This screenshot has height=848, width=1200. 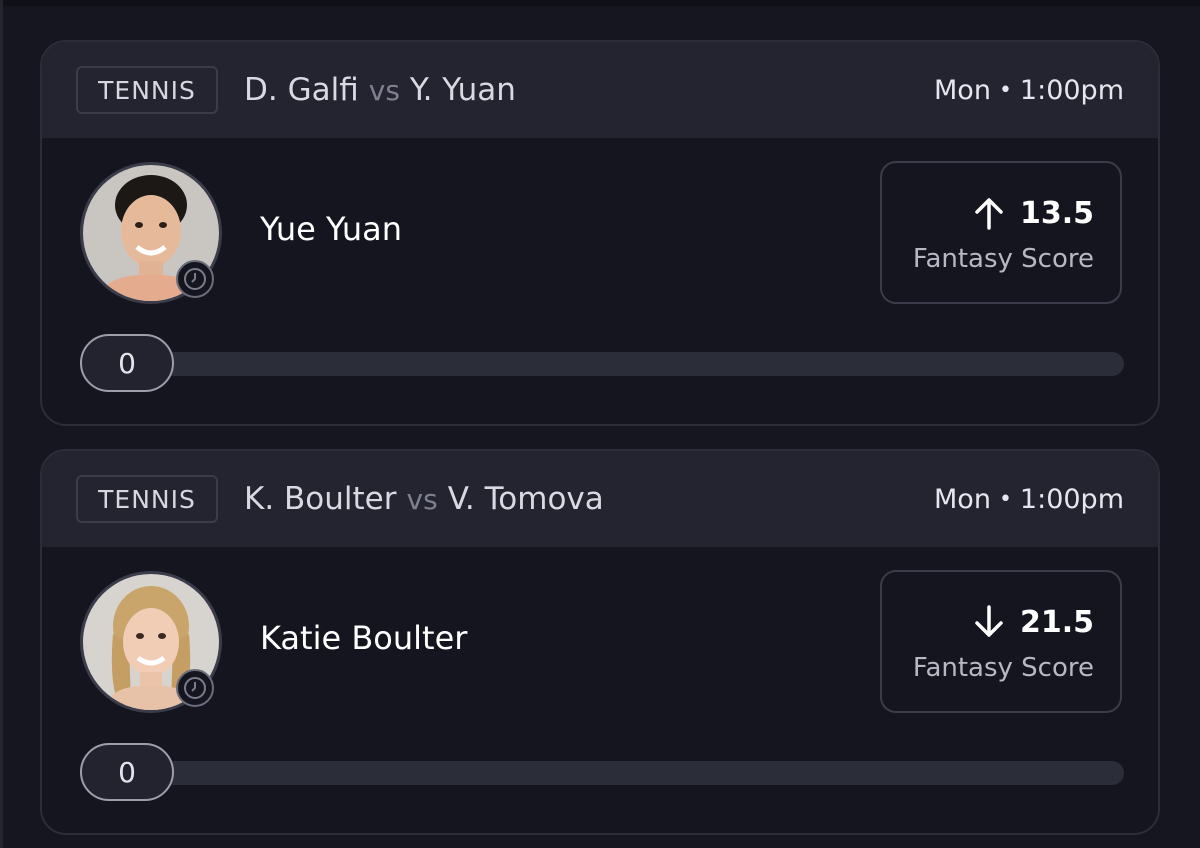 What do you see at coordinates (1056, 622) in the screenshot?
I see `line-value: 21.5` at bounding box center [1056, 622].